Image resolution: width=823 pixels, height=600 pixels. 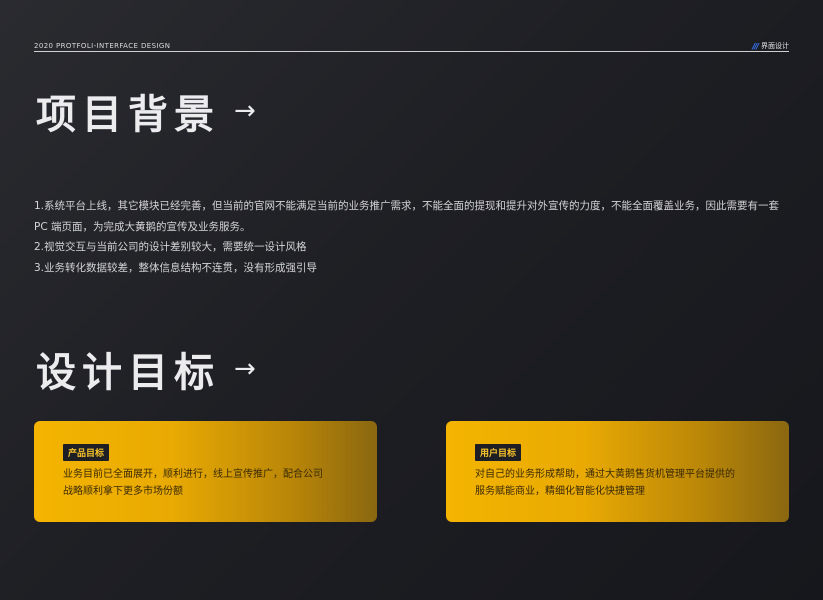 I want to click on header-divider, so click(x=411, y=51).